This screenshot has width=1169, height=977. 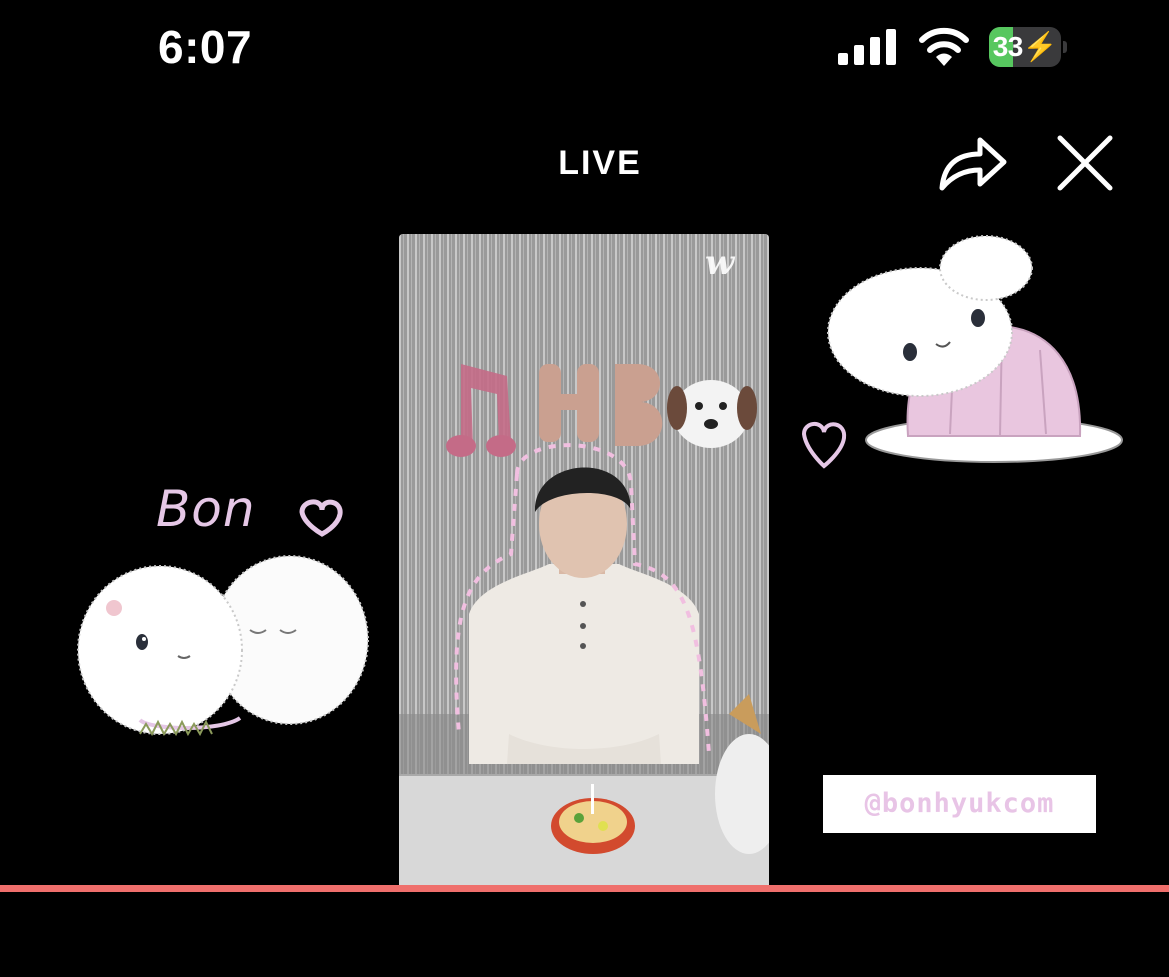 What do you see at coordinates (867, 47) in the screenshot?
I see `cellular-signal-icon` at bounding box center [867, 47].